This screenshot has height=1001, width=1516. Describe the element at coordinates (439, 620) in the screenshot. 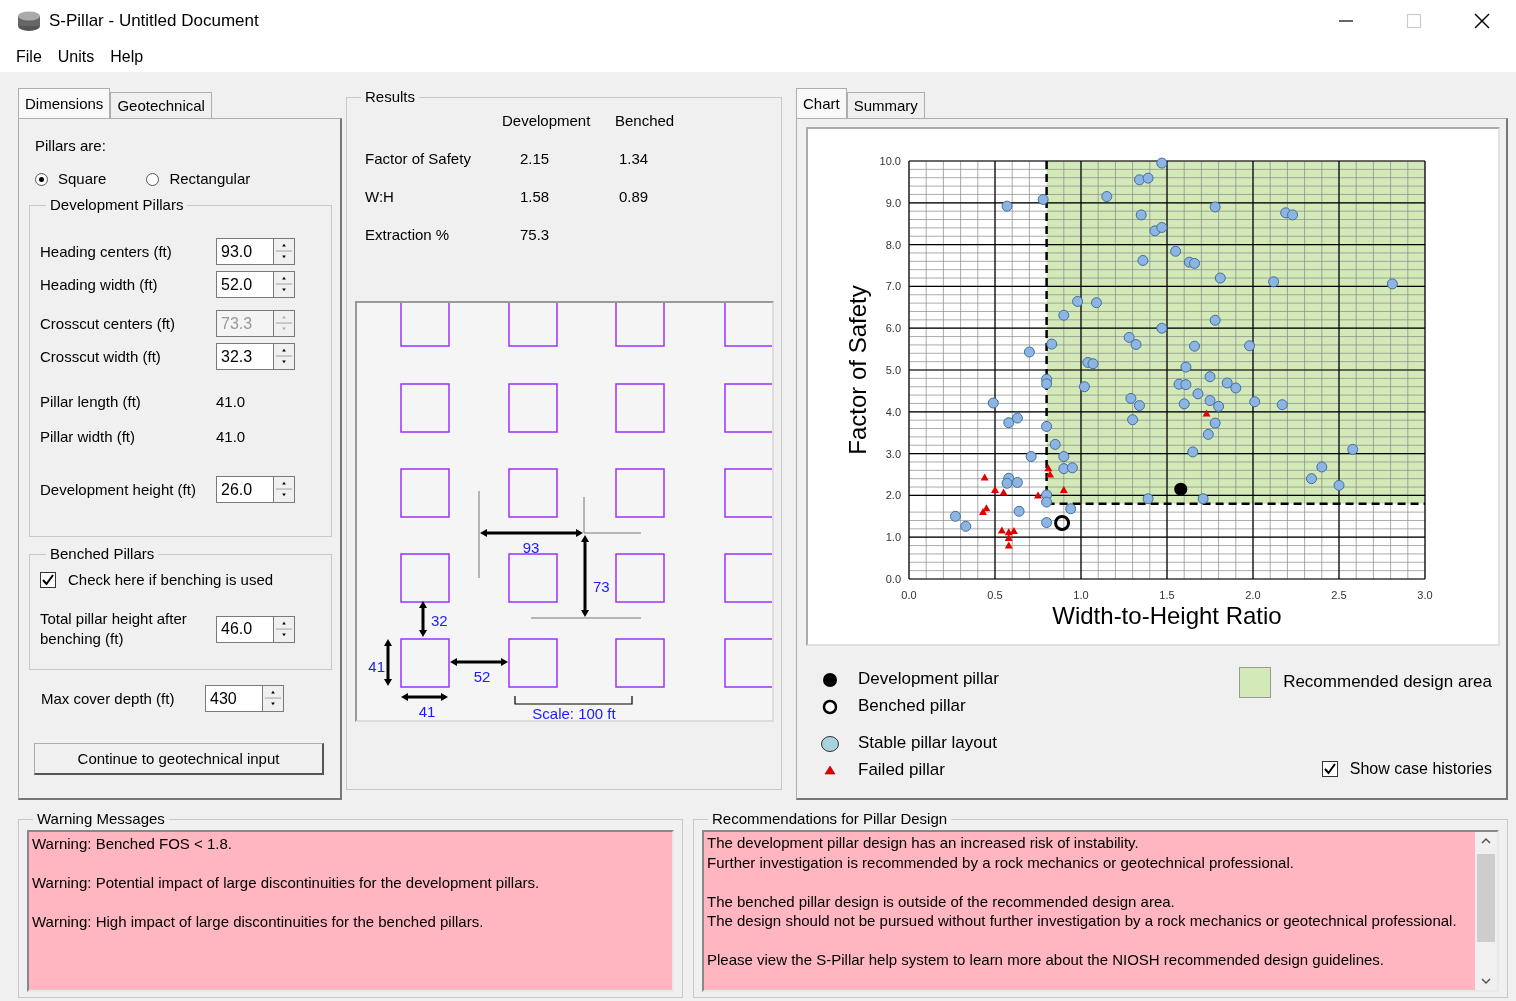

I see `dimension-label: 32` at that location.